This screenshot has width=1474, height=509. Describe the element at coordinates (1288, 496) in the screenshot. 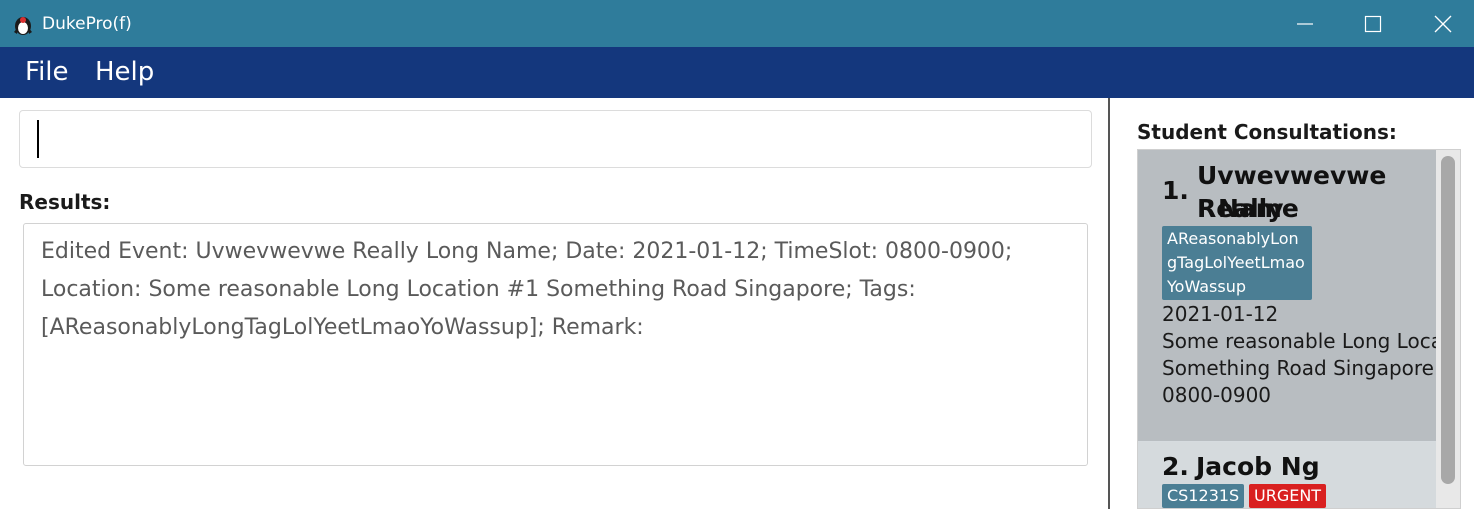

I see `urgent-tag-badge: URGENT` at that location.